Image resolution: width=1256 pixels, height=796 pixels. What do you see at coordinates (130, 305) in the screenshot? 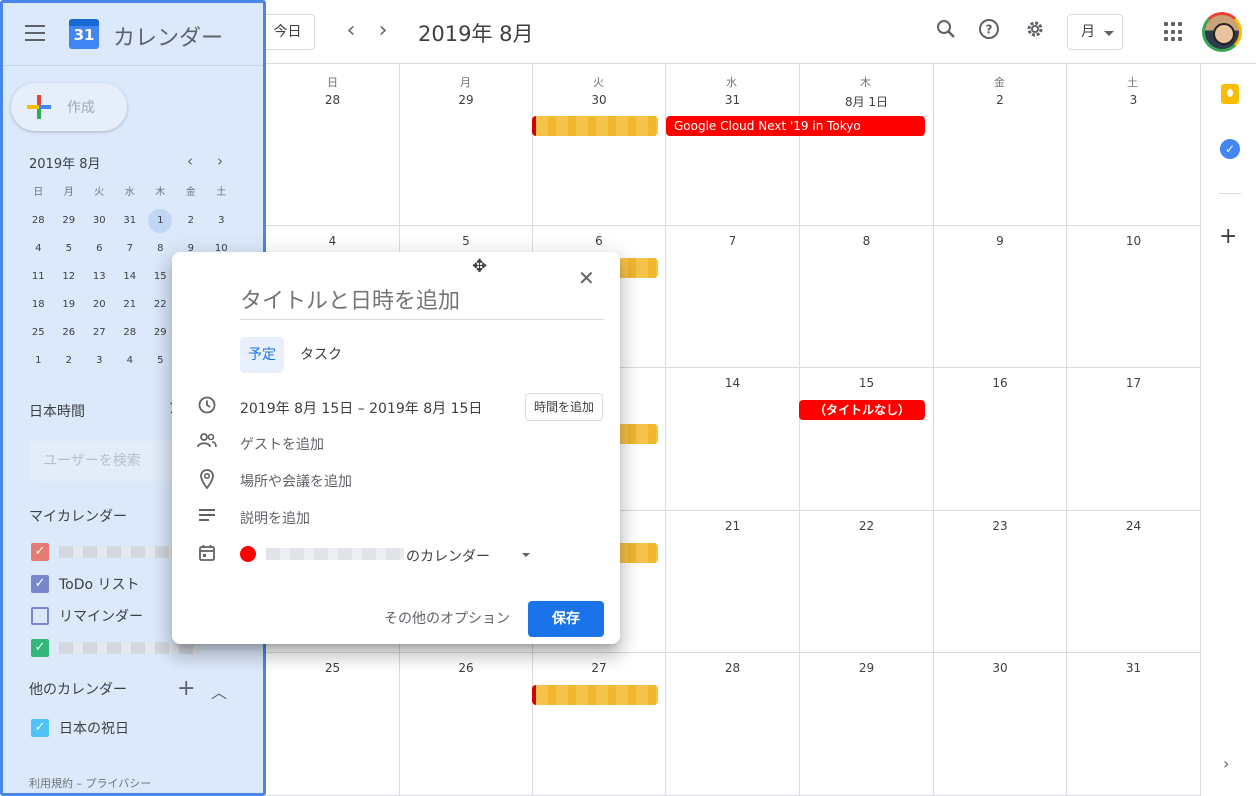
I see `mini-day: 21` at bounding box center [130, 305].